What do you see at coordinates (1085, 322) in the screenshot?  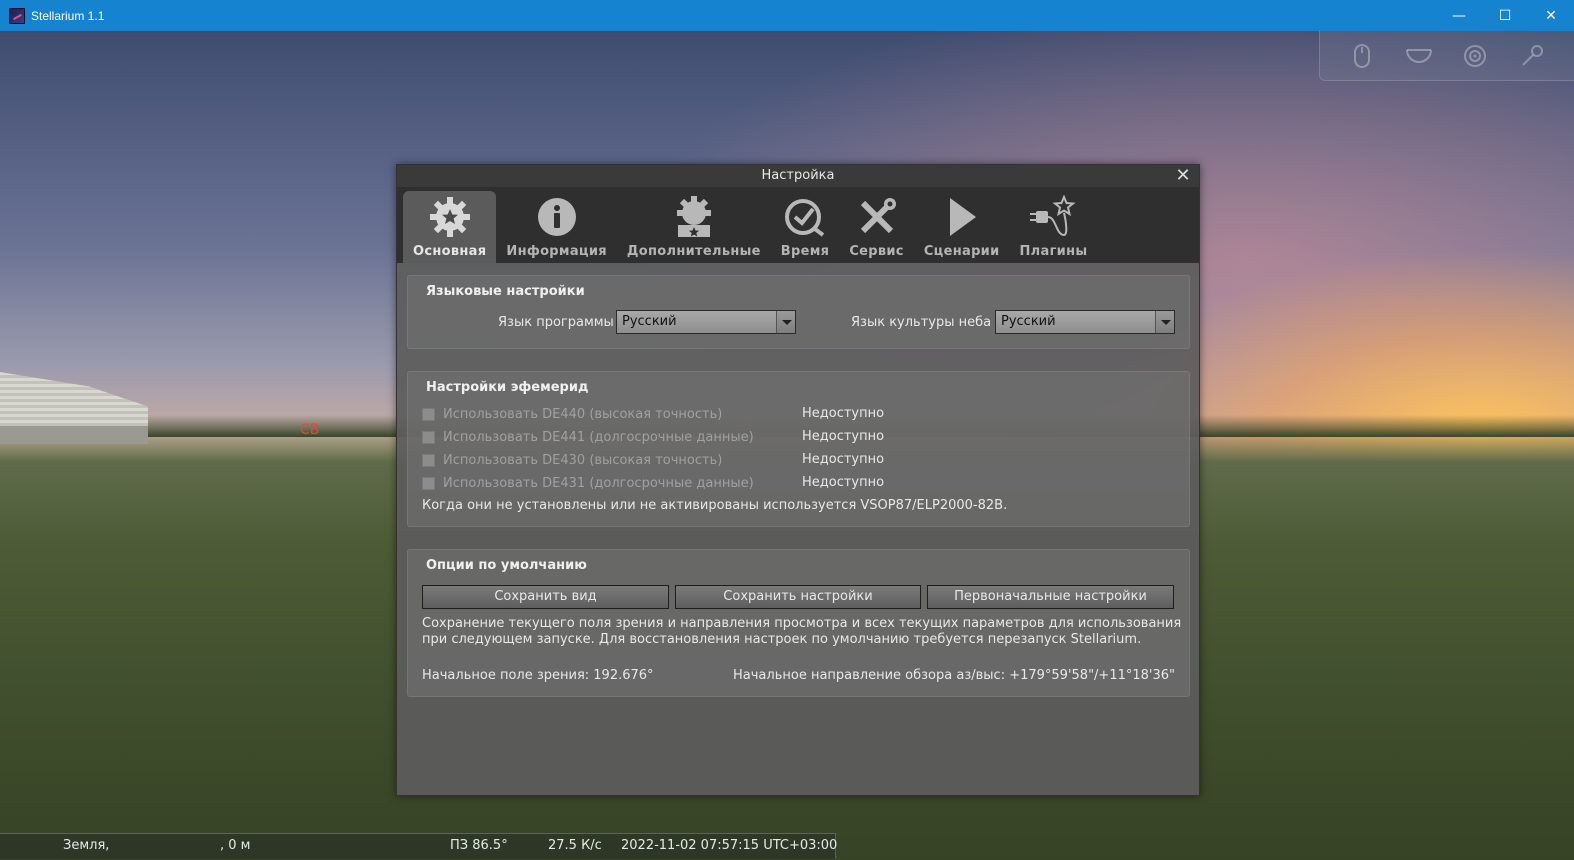 I see `skyculture-language-select: Русский` at bounding box center [1085, 322].